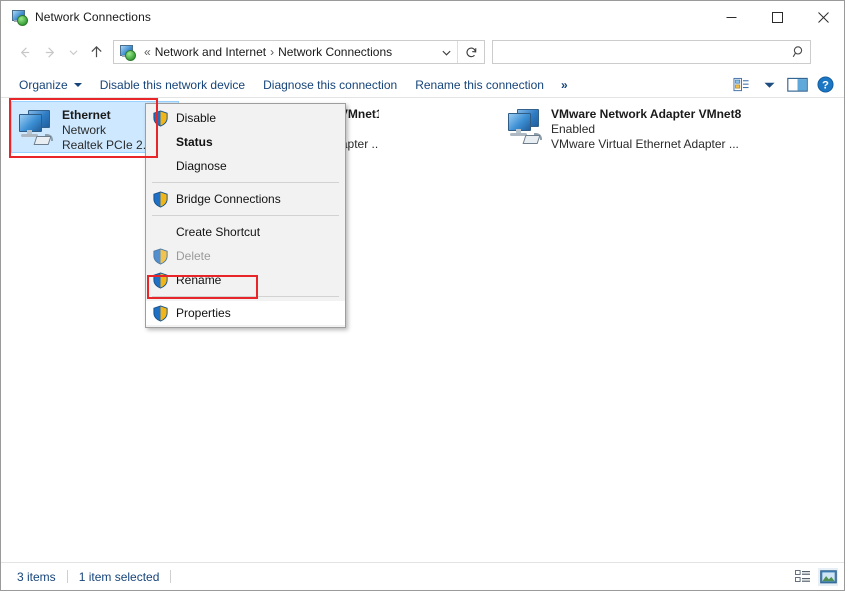  Describe the element at coordinates (127, 52) in the screenshot. I see `address-bar-network-icon` at that location.